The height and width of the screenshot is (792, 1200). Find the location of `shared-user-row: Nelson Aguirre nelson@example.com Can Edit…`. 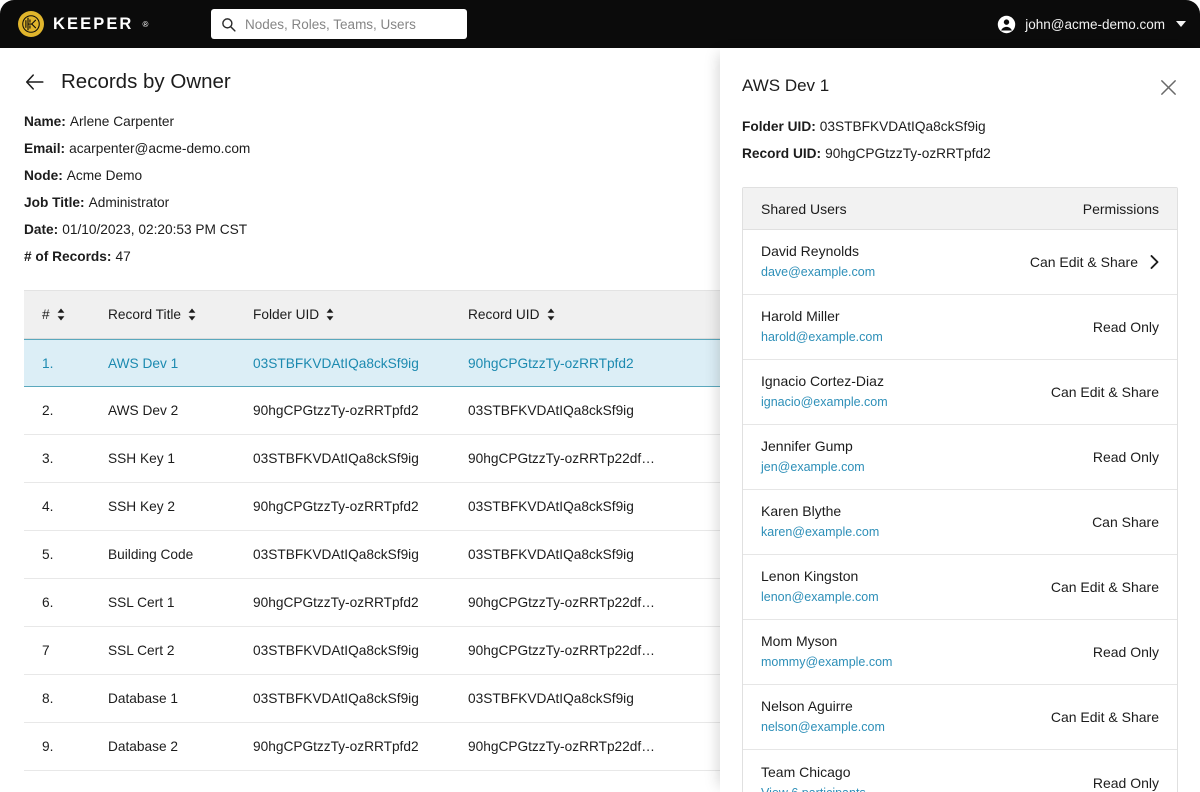

shared-user-row: Nelson Aguirre nelson@example.com Can Edit… is located at coordinates (960, 717).